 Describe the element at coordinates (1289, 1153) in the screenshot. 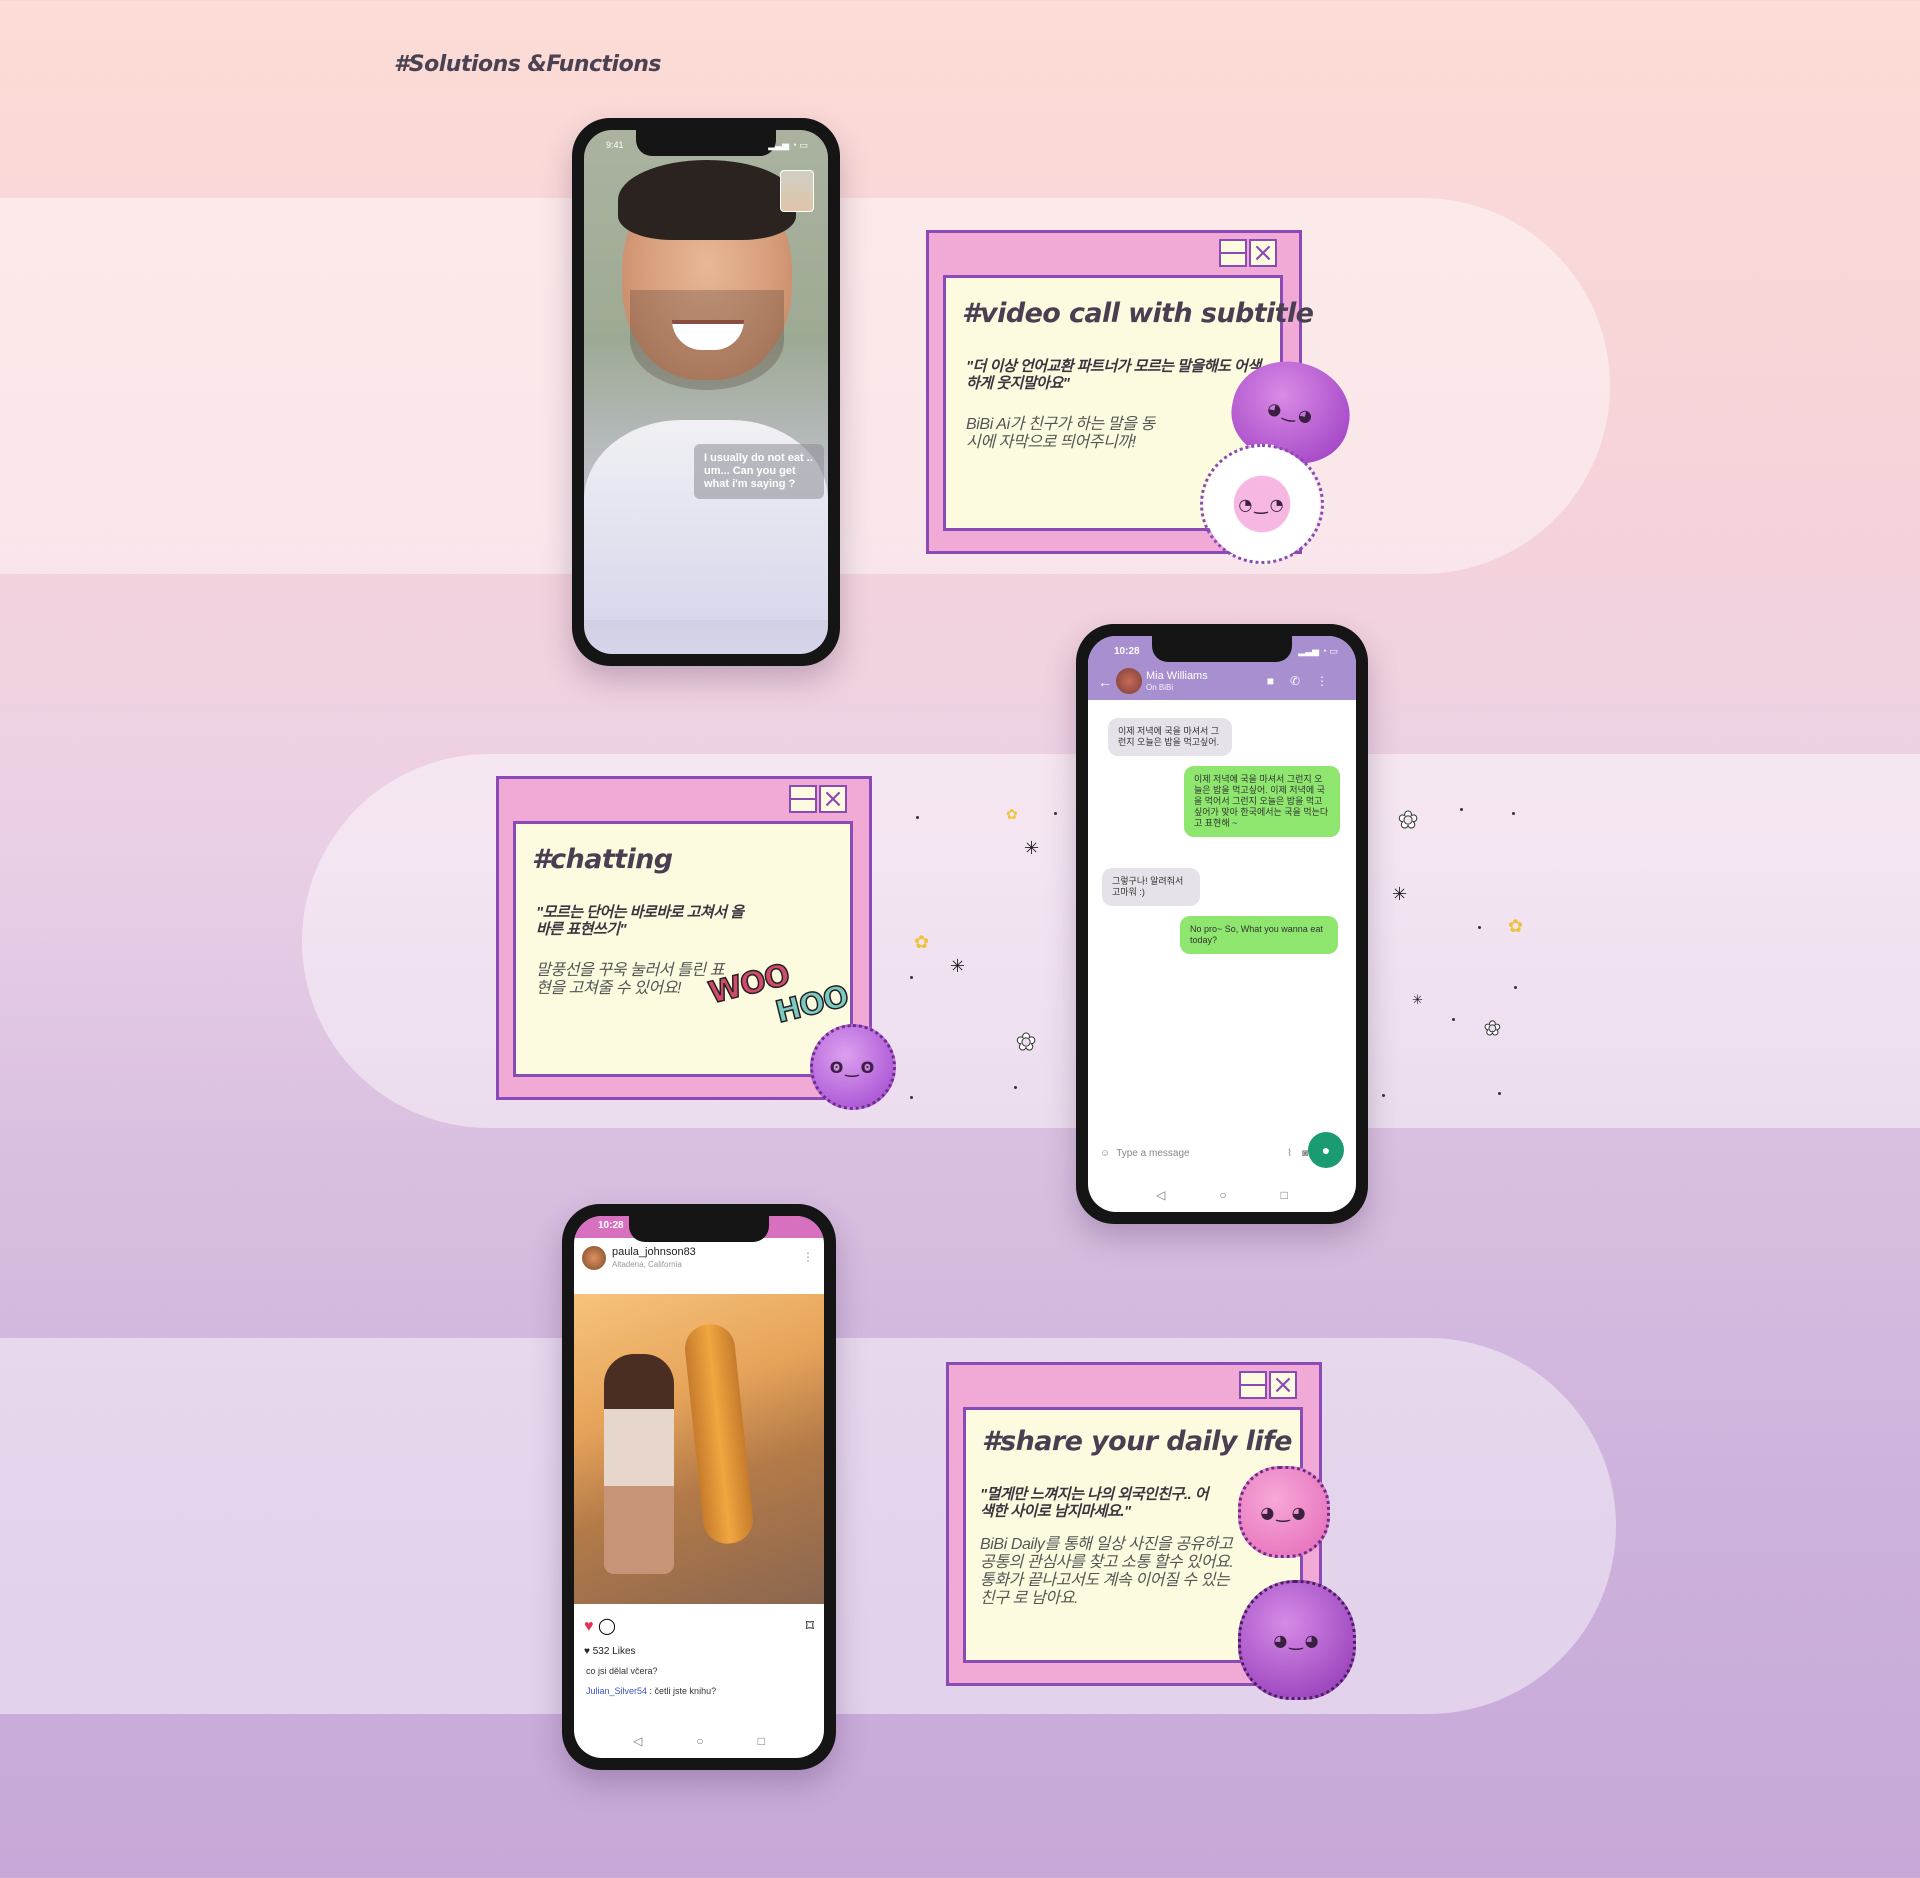

I see `attach-icon: ⌇` at that location.